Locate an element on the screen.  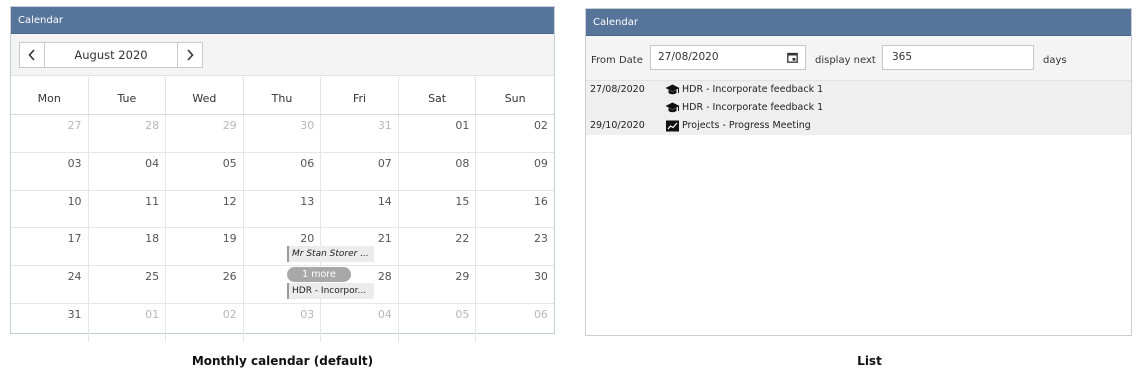
day-cell: 08 is located at coordinates (438, 171).